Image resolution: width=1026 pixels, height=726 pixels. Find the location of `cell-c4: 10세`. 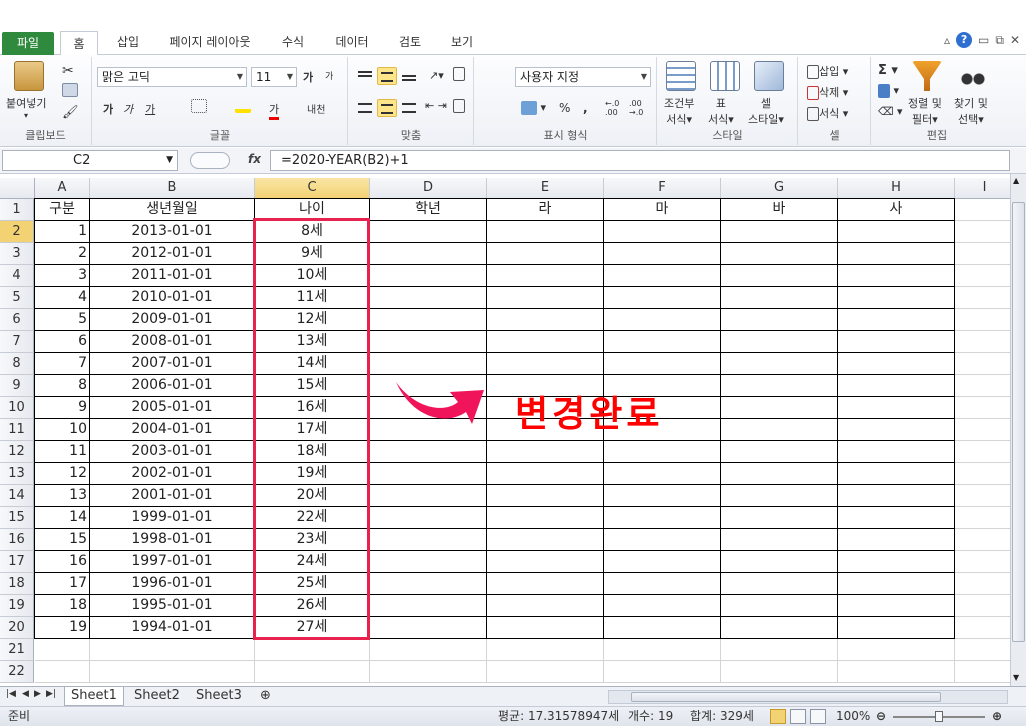

cell-c4: 10세 is located at coordinates (312, 276).